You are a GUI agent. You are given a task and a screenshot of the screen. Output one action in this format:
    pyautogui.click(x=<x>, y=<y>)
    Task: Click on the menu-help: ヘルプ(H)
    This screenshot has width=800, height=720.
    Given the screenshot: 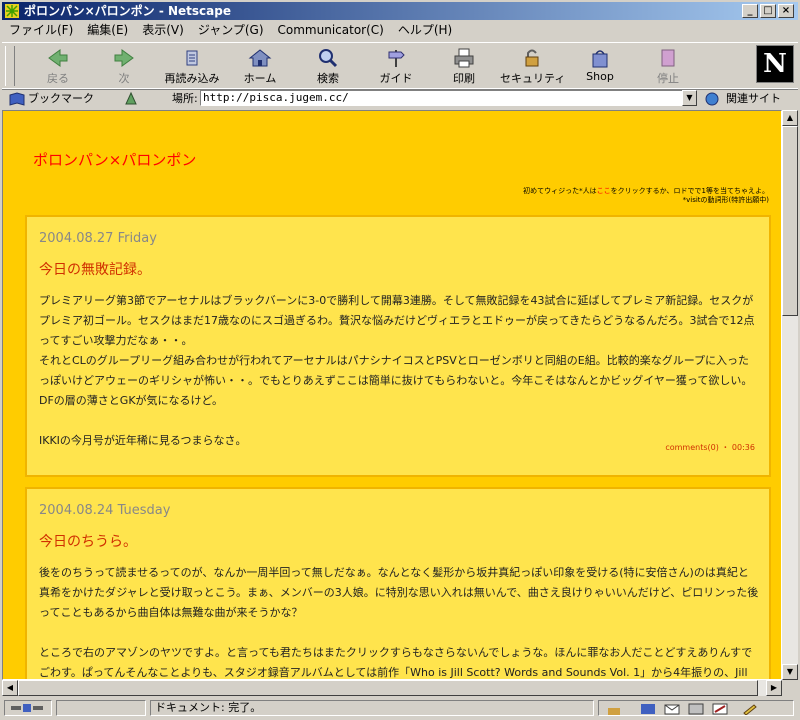 What is the action you would take?
    pyautogui.click(x=425, y=30)
    